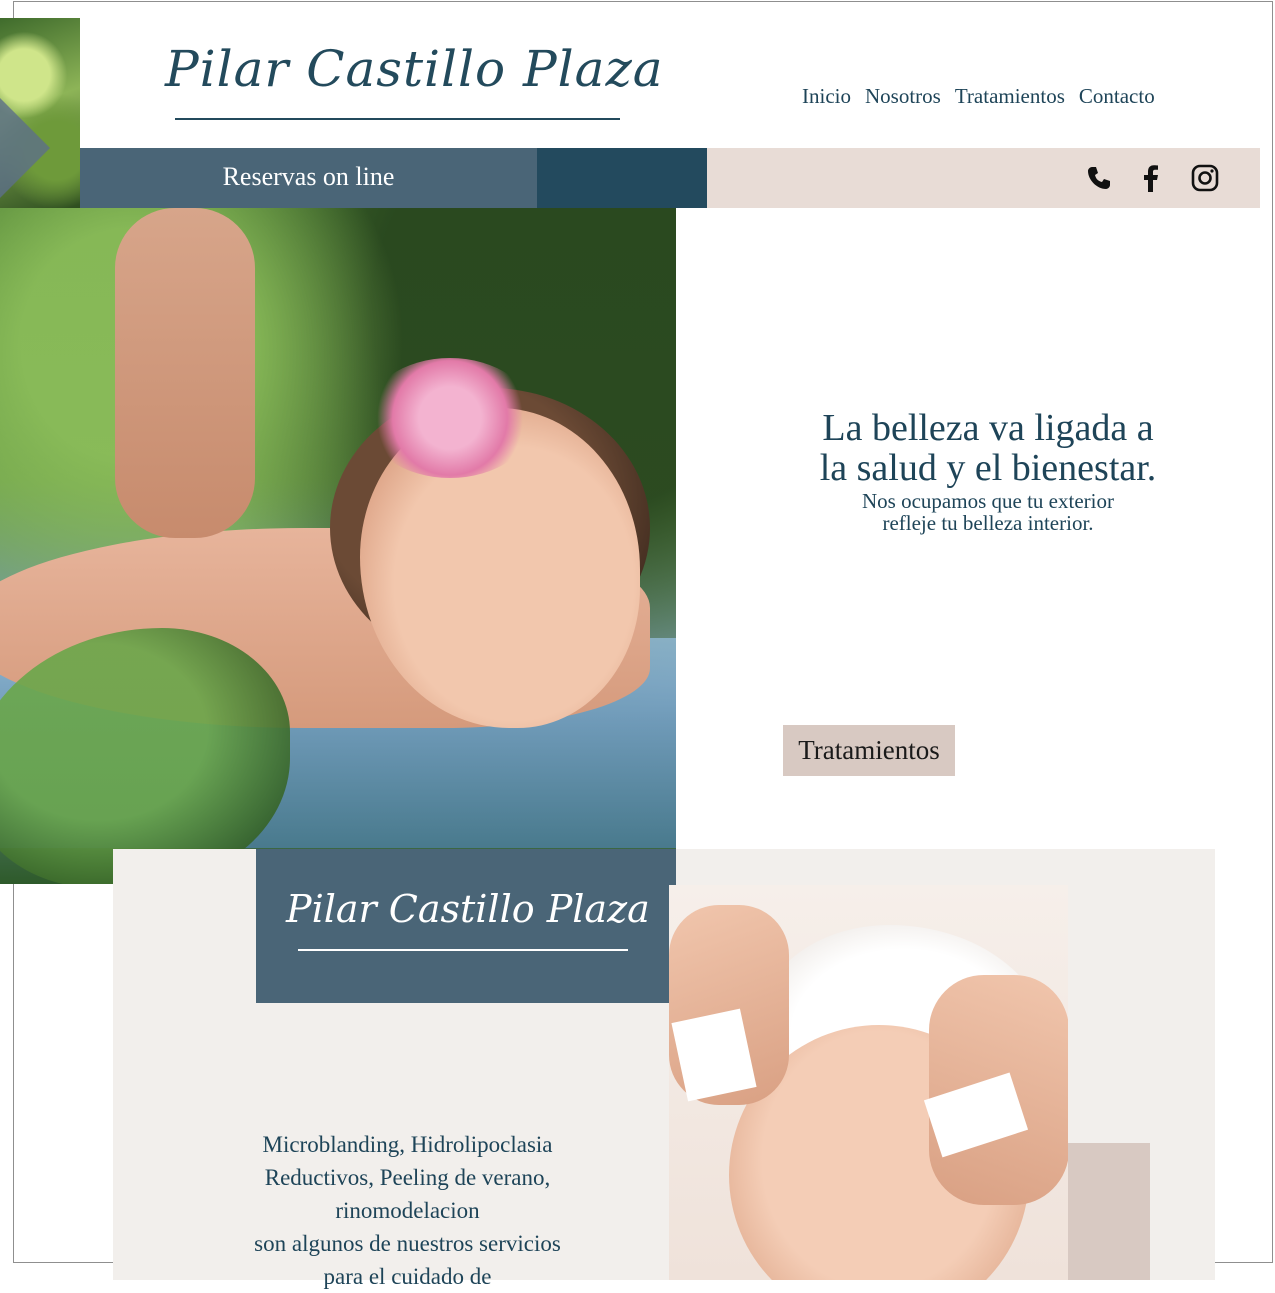 The image size is (1275, 1293). What do you see at coordinates (463, 950) in the screenshot?
I see `section-logo-underline` at bounding box center [463, 950].